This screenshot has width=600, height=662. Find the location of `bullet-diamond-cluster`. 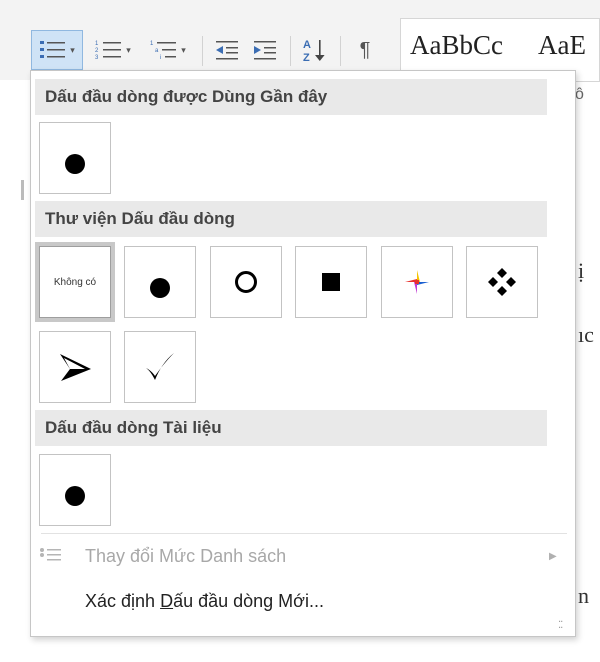

bullet-diamond-cluster is located at coordinates (502, 282).